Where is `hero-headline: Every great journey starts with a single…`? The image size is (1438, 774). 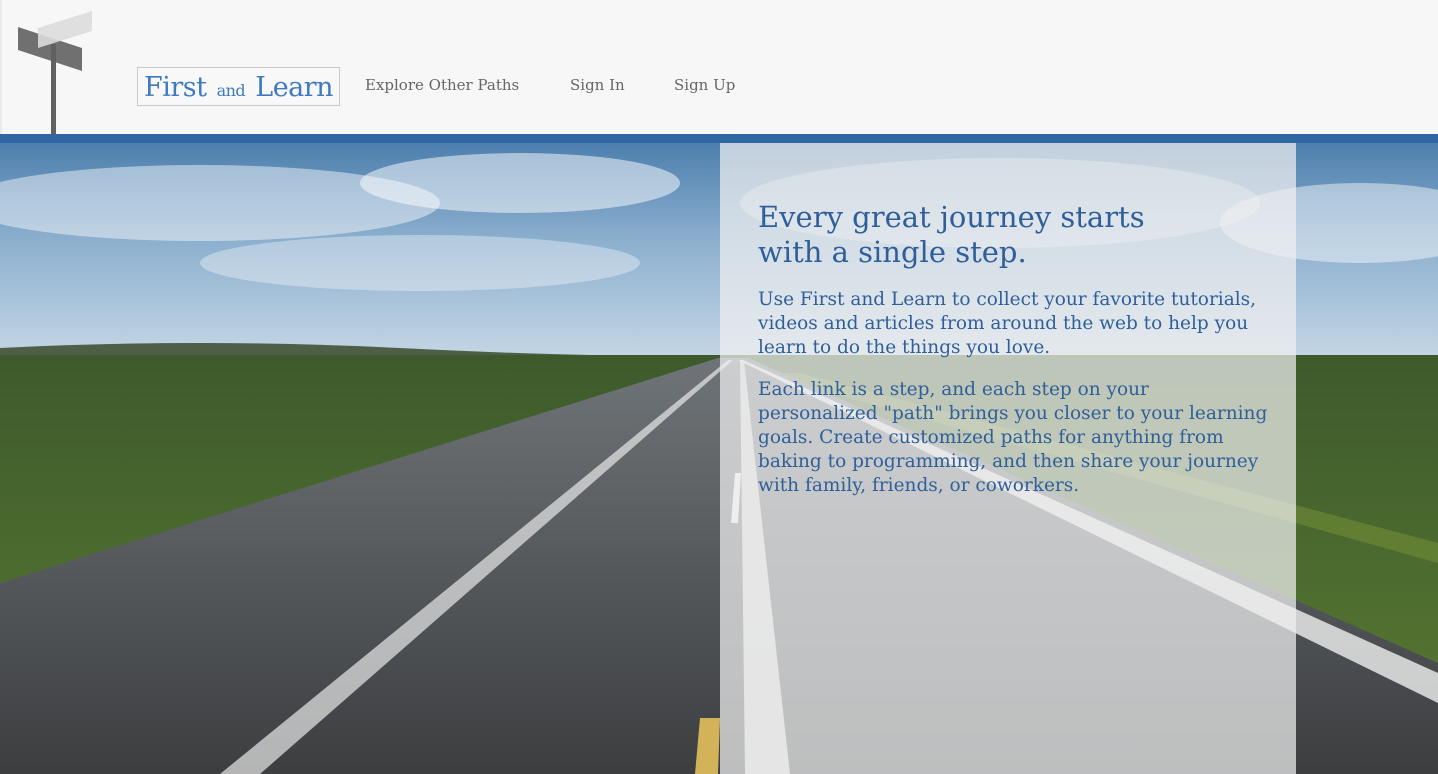
hero-headline: Every great journey starts with a single… is located at coordinates (968, 235).